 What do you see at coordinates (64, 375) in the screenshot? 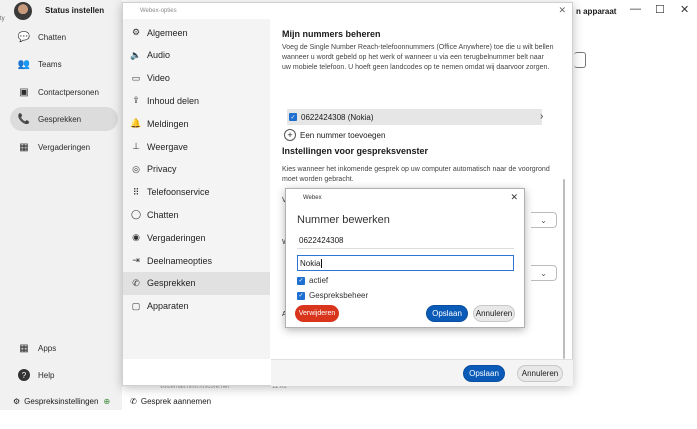
I see `sidebar-item-help: ? Help` at bounding box center [64, 375].